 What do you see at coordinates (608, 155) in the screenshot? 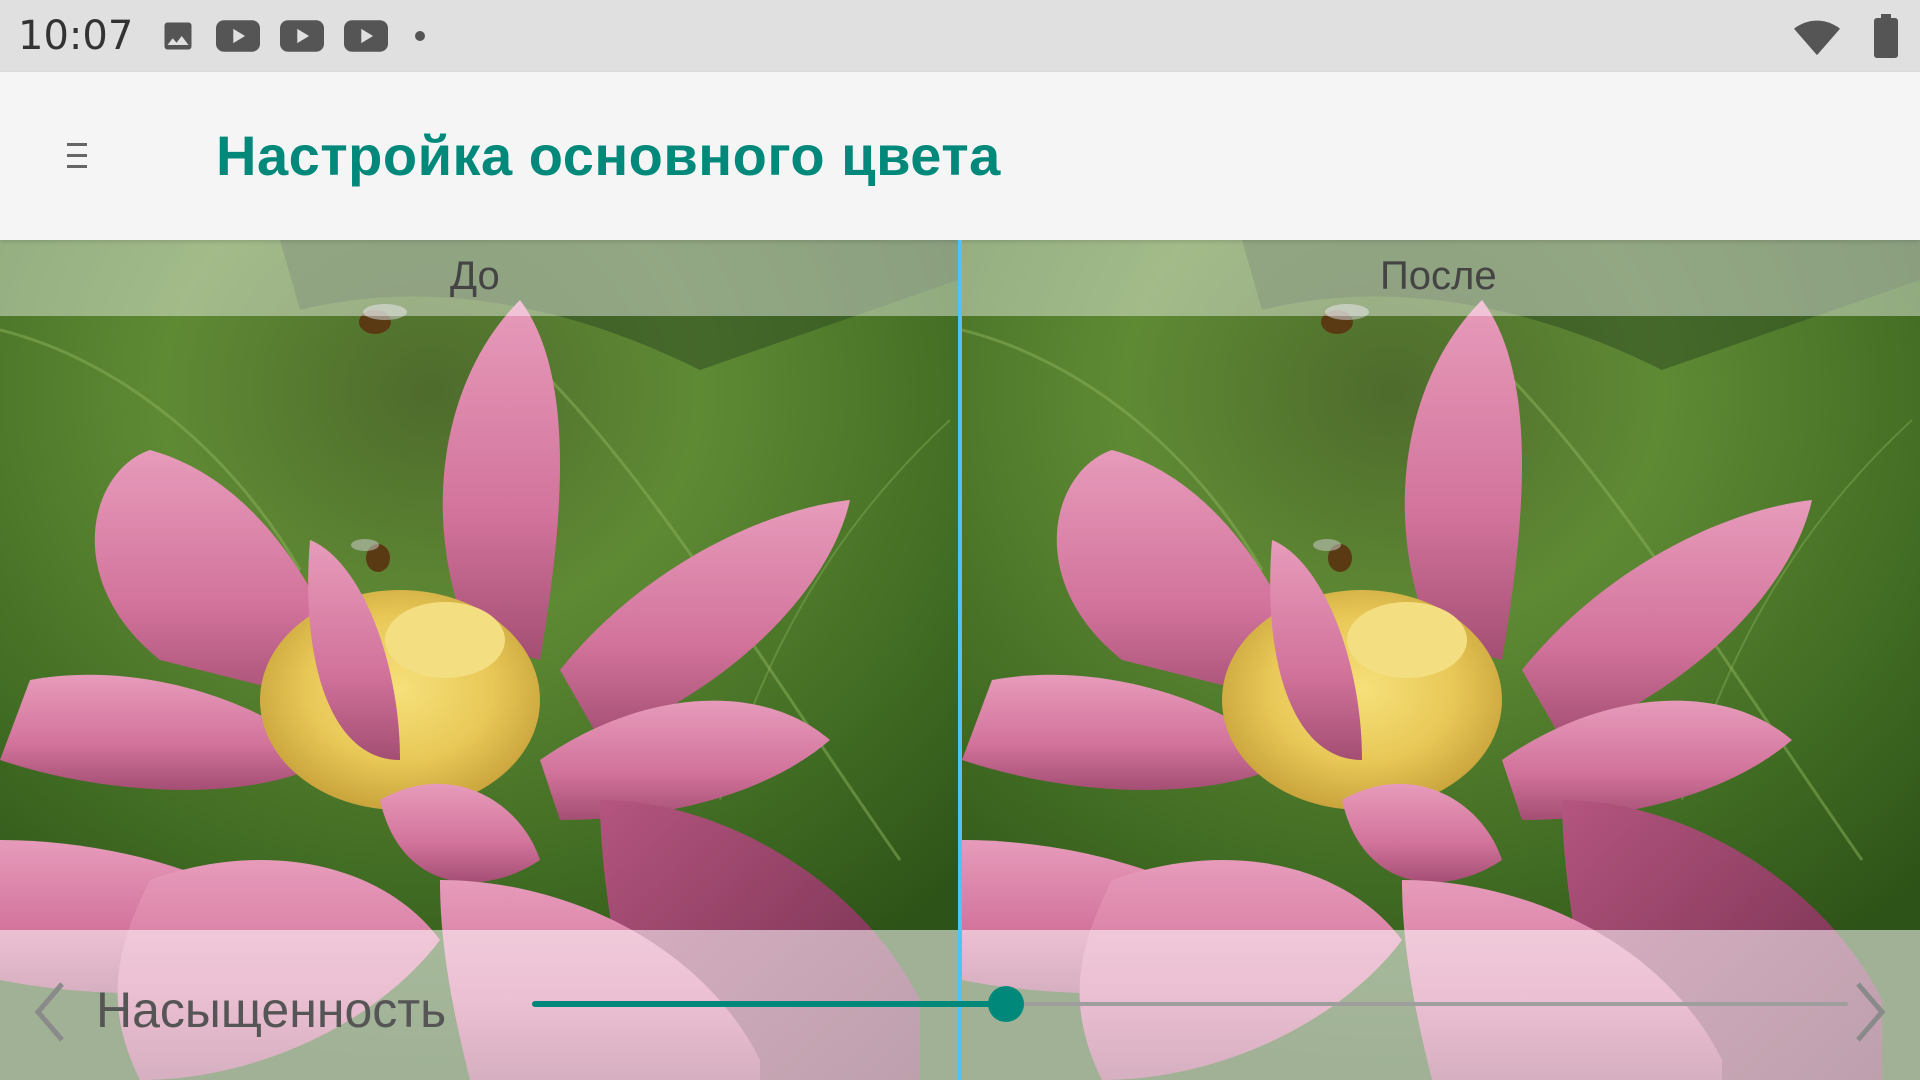
I see `page-title: Настройка основного цвета` at bounding box center [608, 155].